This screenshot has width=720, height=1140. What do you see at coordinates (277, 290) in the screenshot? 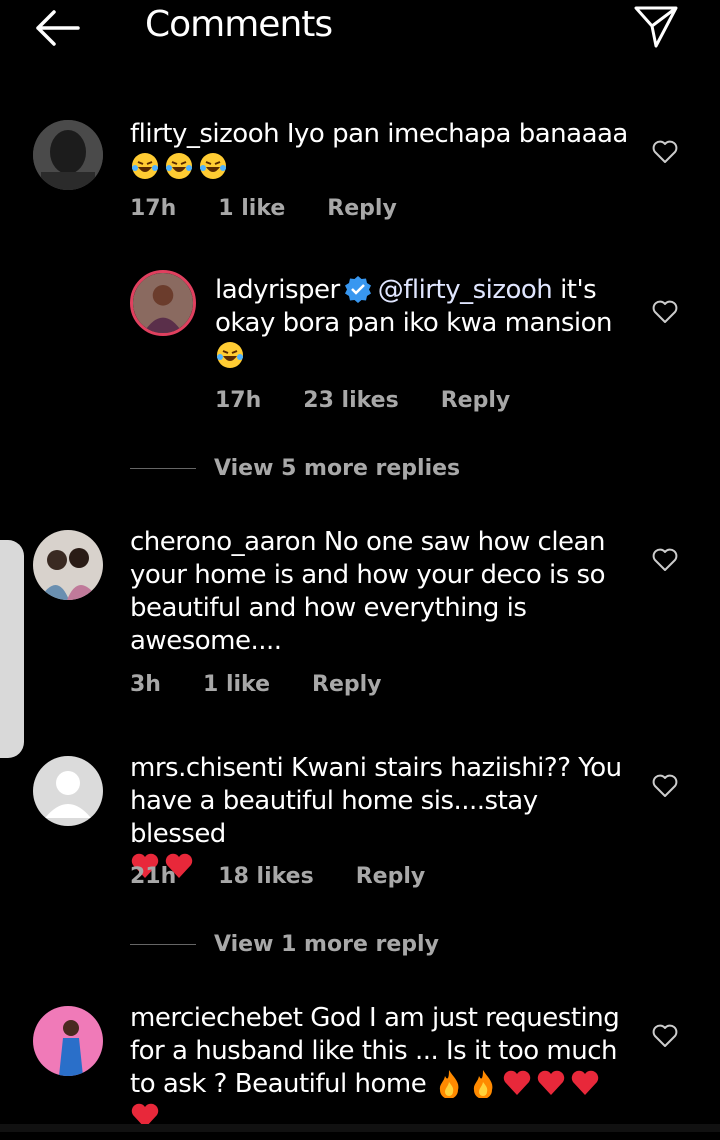
I see `username: ladyrisper` at bounding box center [277, 290].